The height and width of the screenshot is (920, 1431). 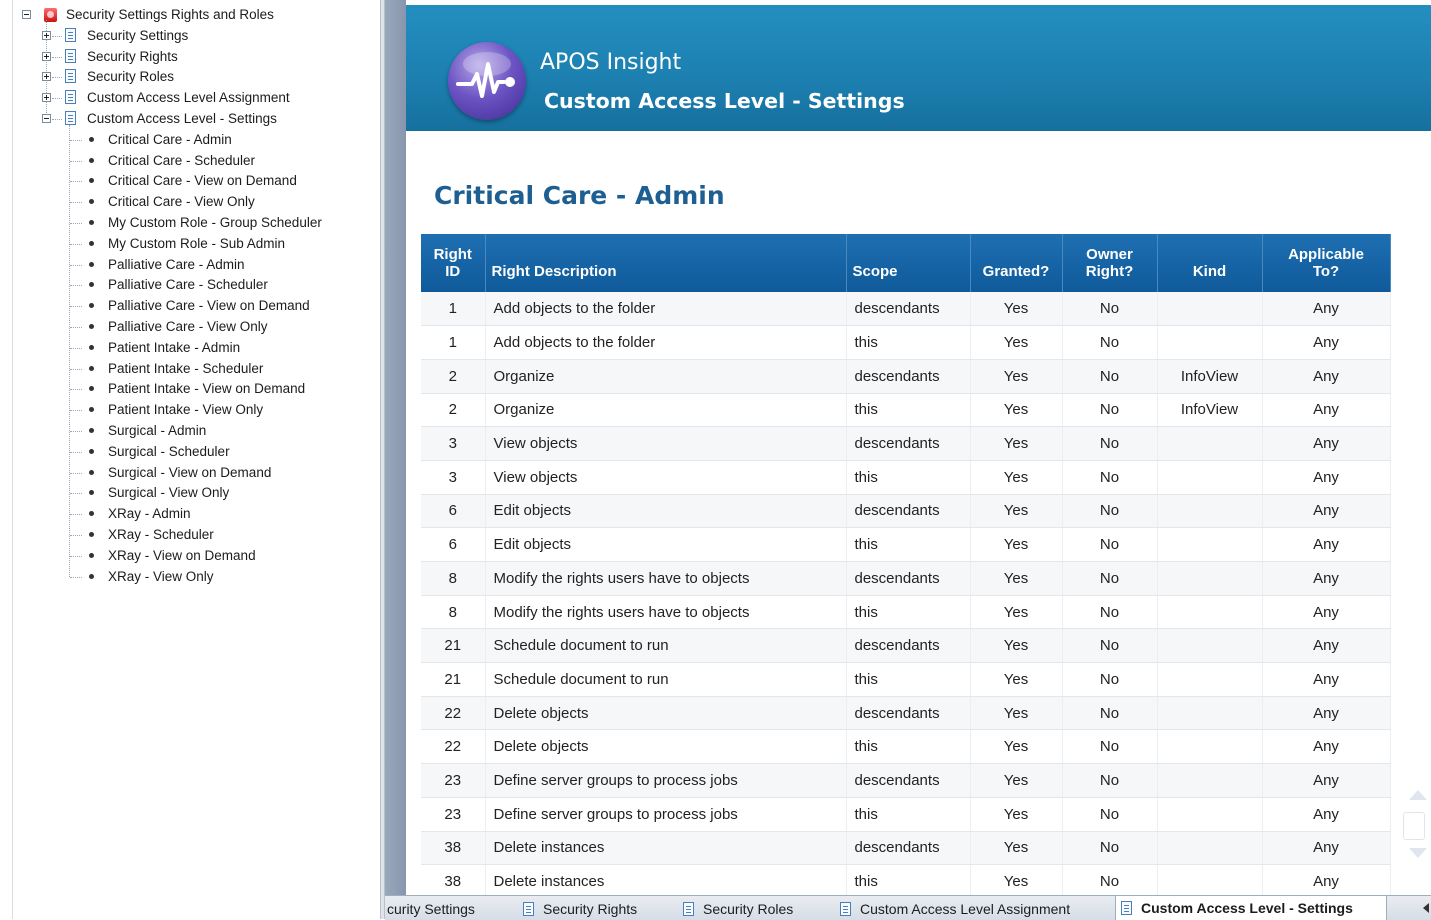 What do you see at coordinates (185, 577) in the screenshot?
I see `tree-item: XRay - View Only` at bounding box center [185, 577].